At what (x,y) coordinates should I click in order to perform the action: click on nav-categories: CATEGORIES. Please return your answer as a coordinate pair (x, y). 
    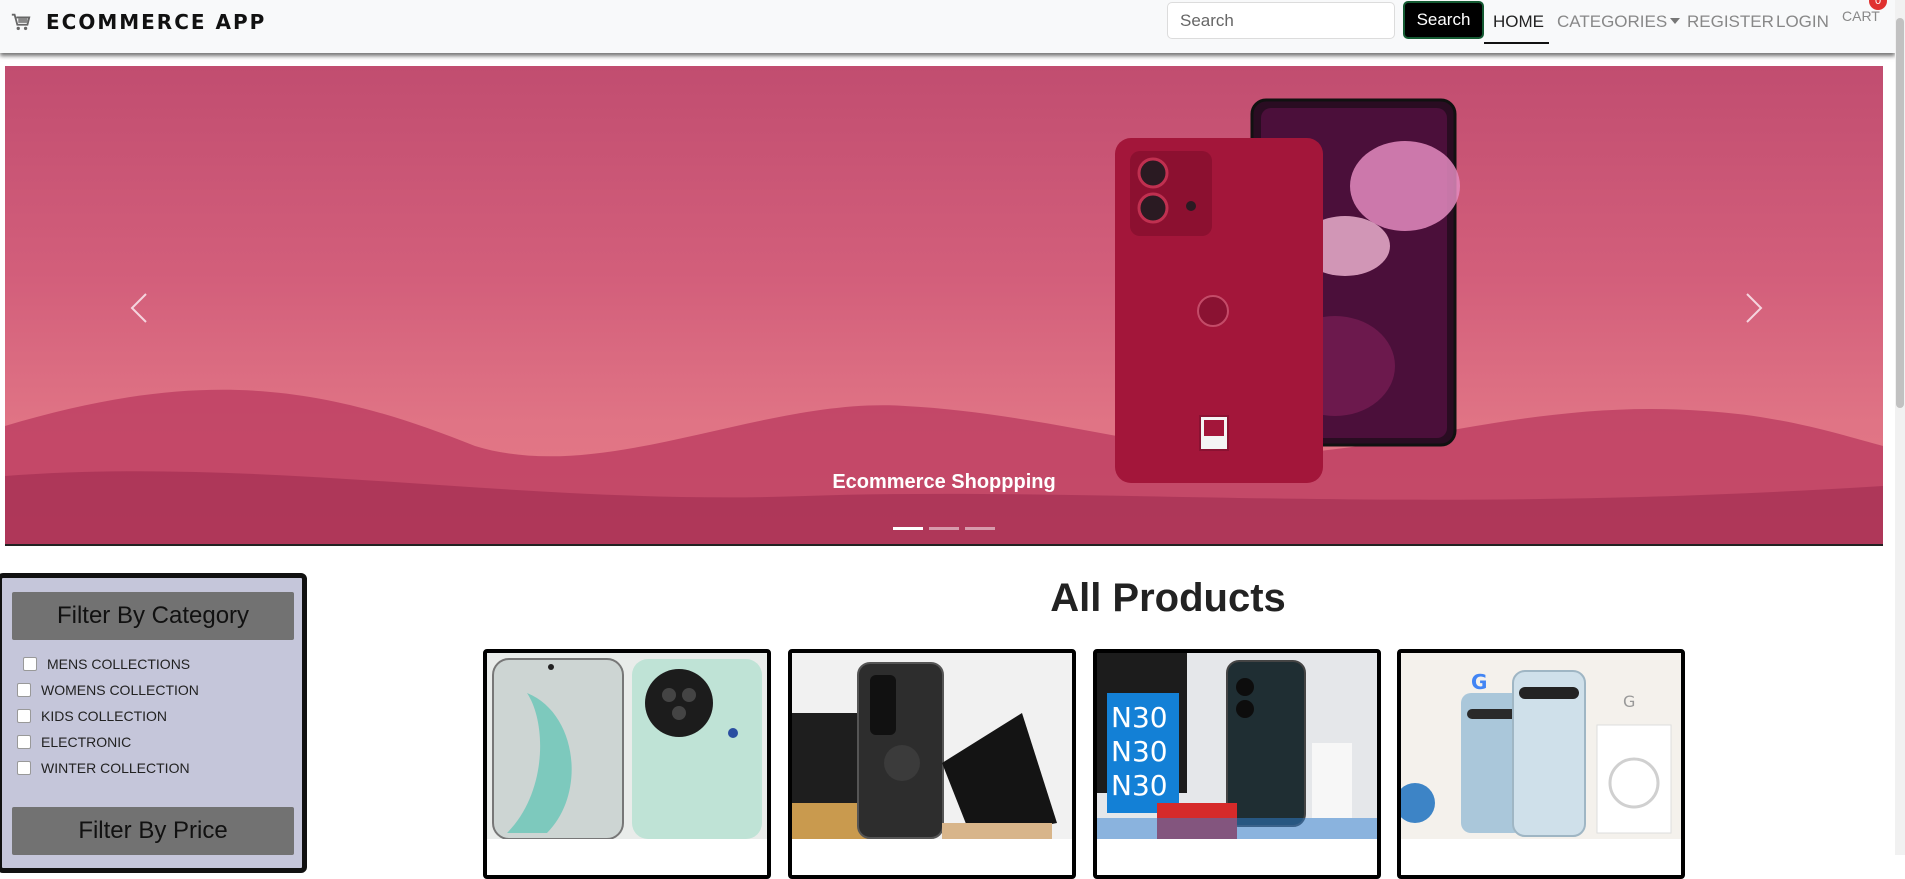
    Looking at the image, I should click on (1619, 22).